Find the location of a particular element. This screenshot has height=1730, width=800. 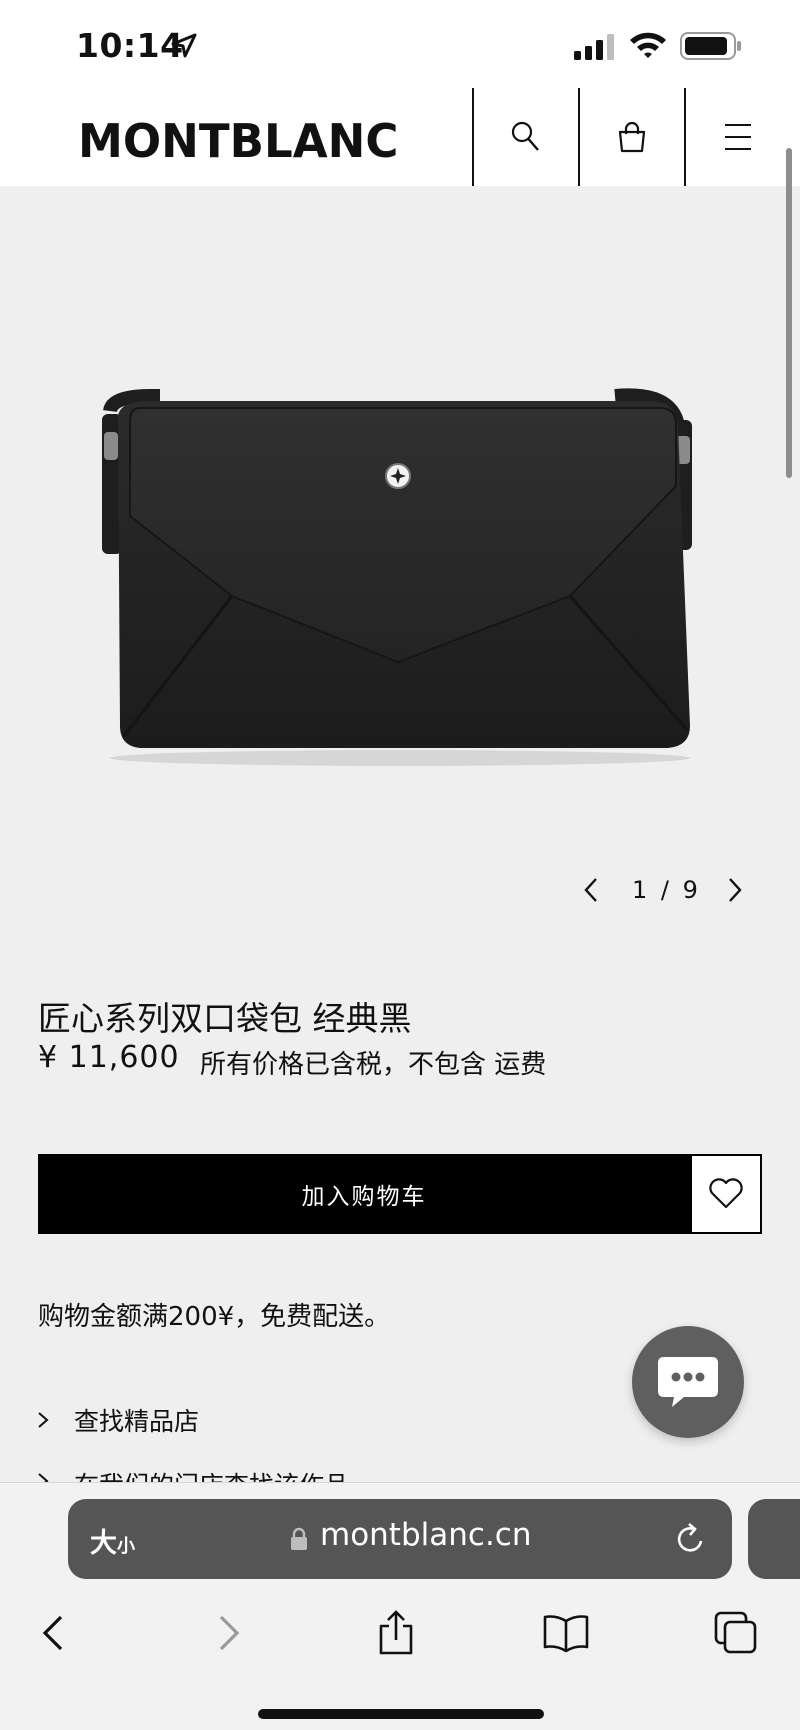

url-text: montblanc.cn is located at coordinates (426, 1535).